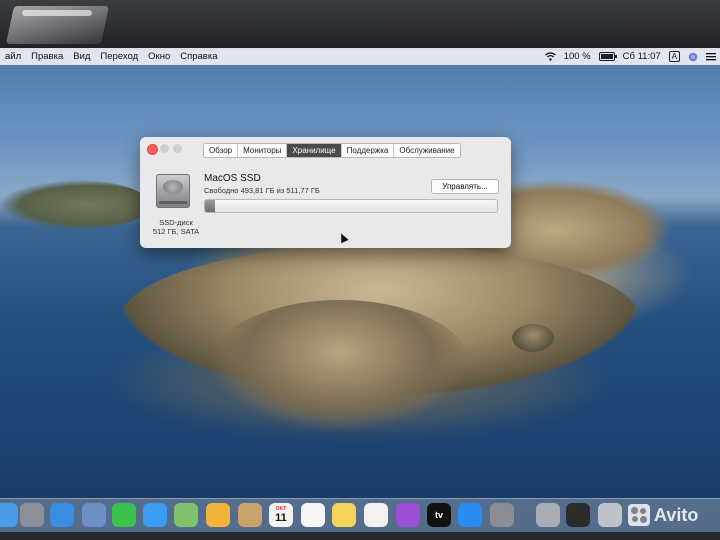  I want to click on menu-file: айл, so click(13, 56).